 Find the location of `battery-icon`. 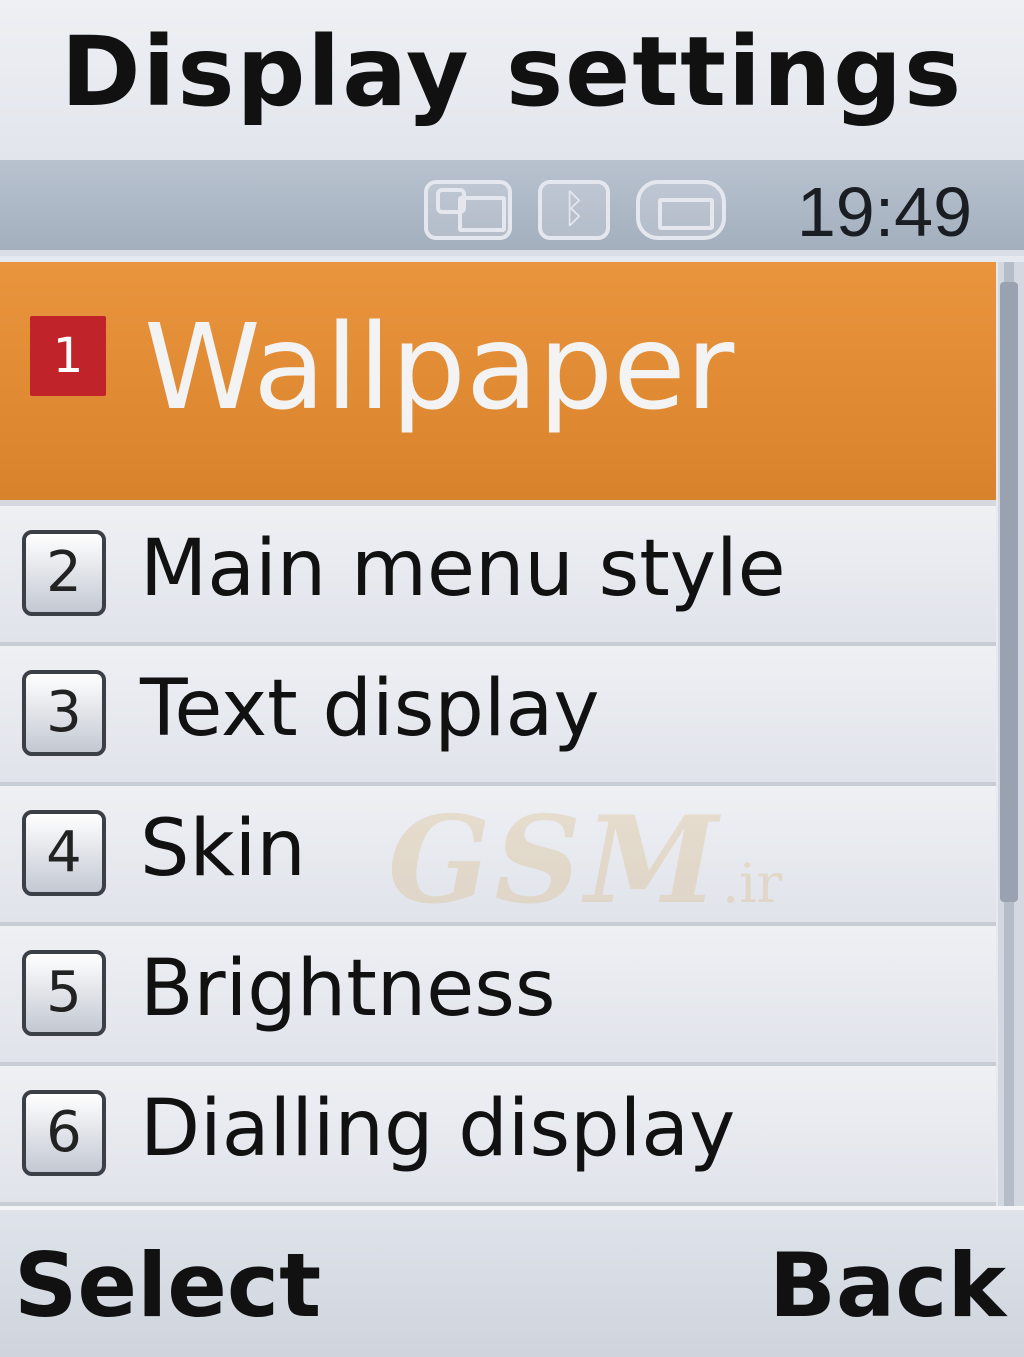

battery-icon is located at coordinates (681, 210).